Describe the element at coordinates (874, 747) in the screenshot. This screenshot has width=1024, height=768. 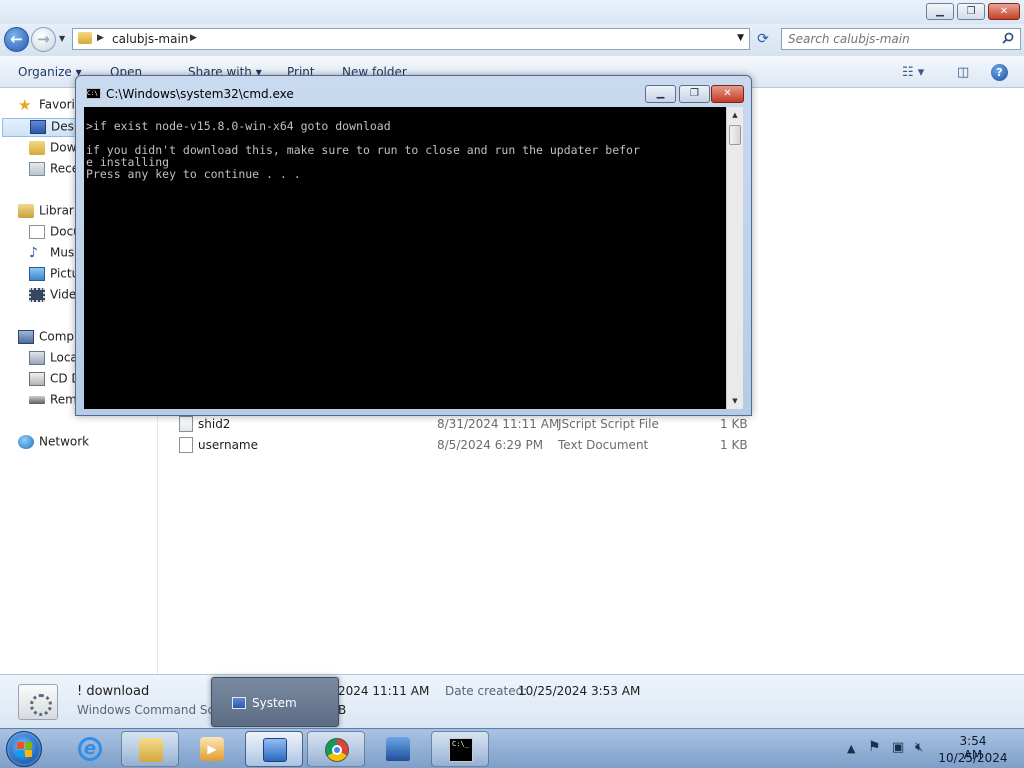
I see `action-center-flag-icon: ⚑` at that location.